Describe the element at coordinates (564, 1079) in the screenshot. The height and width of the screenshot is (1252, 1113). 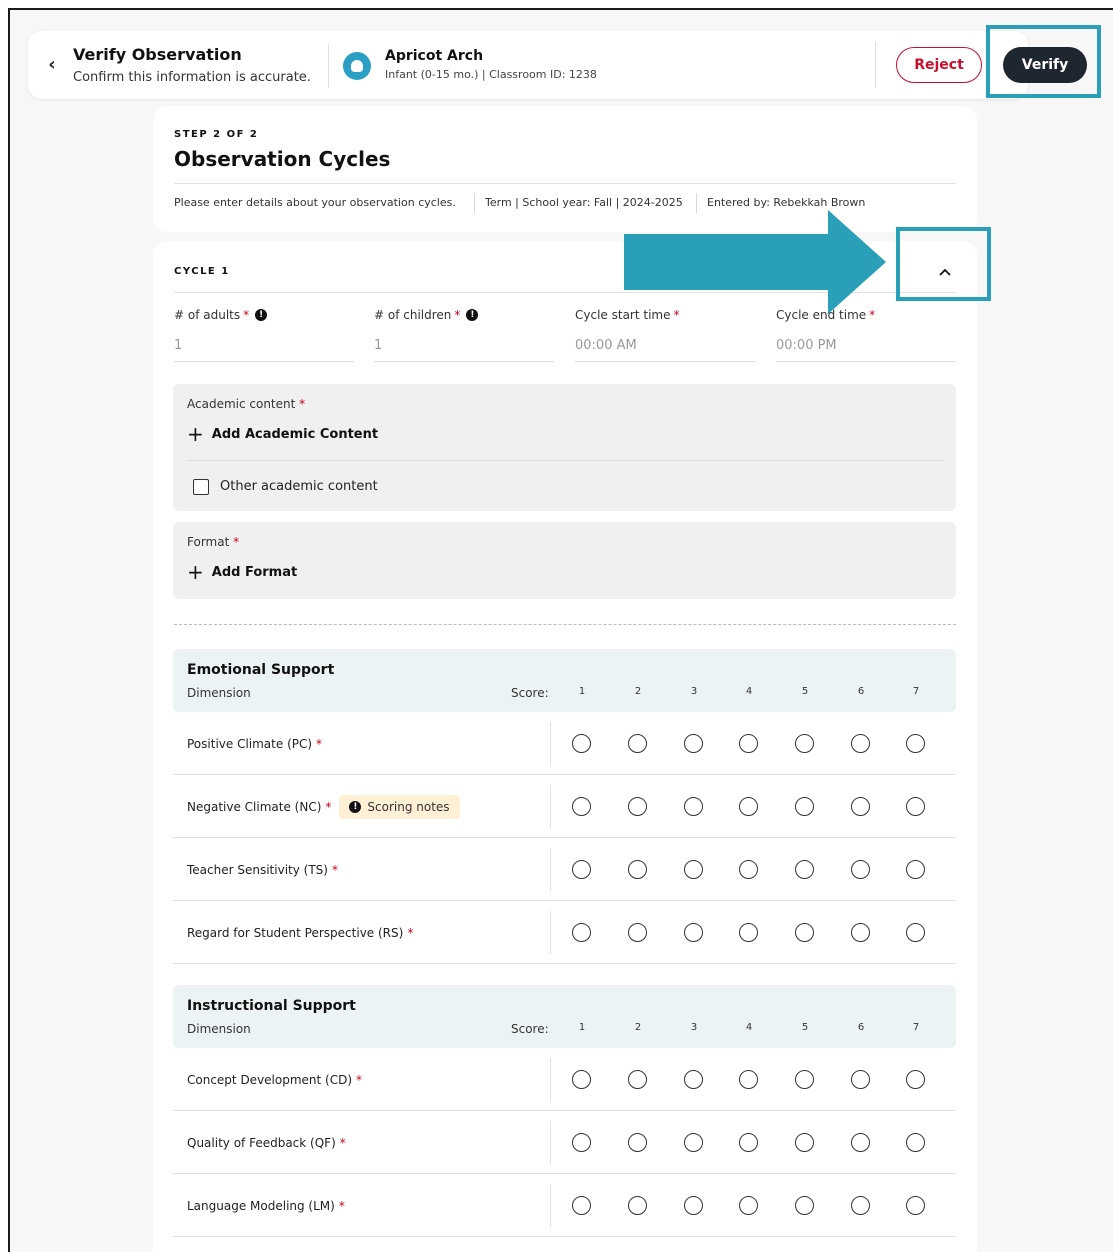
I see `score-row-cd: Concept Development (CD) *` at that location.